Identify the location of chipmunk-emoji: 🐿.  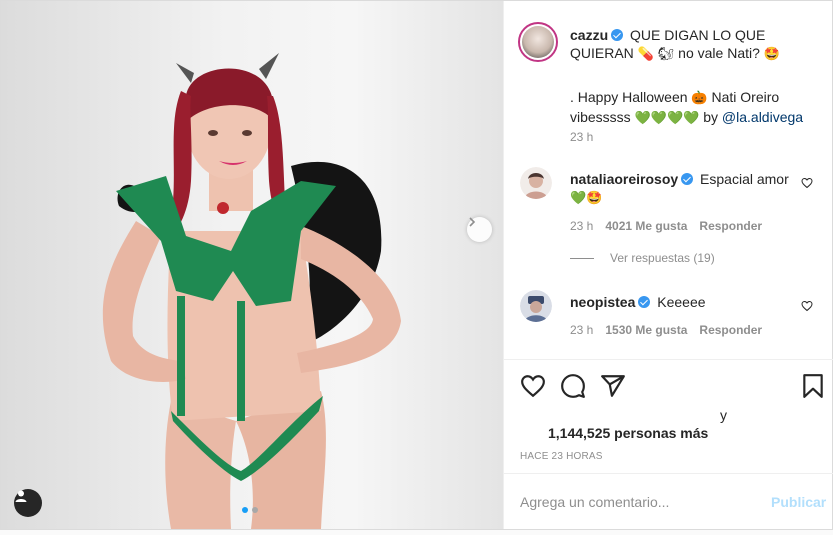
(666, 54).